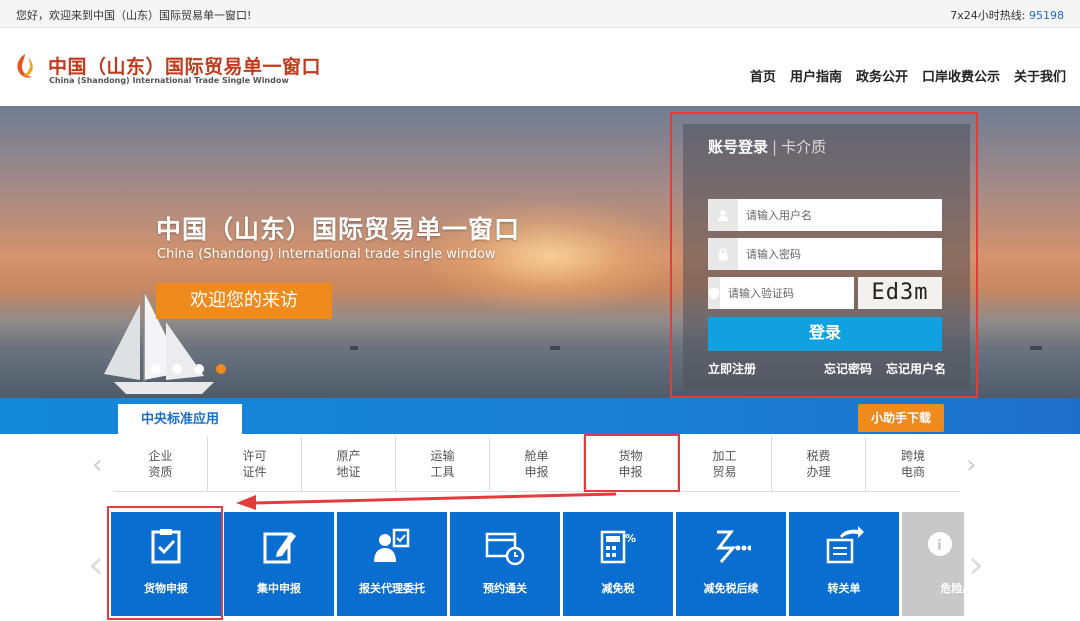  Describe the element at coordinates (96, 565) in the screenshot. I see `tiles-prev-arrow: ‹` at that location.